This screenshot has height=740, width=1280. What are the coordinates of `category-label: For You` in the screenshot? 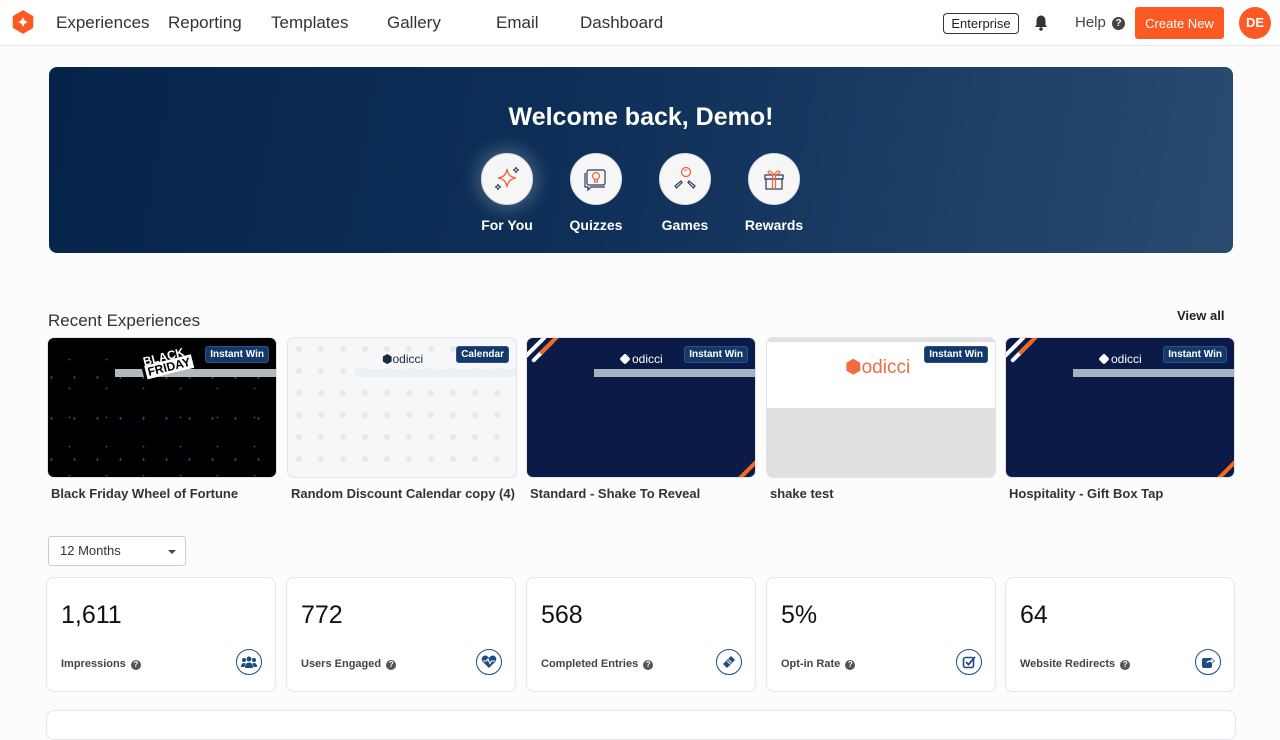 It's located at (507, 225).